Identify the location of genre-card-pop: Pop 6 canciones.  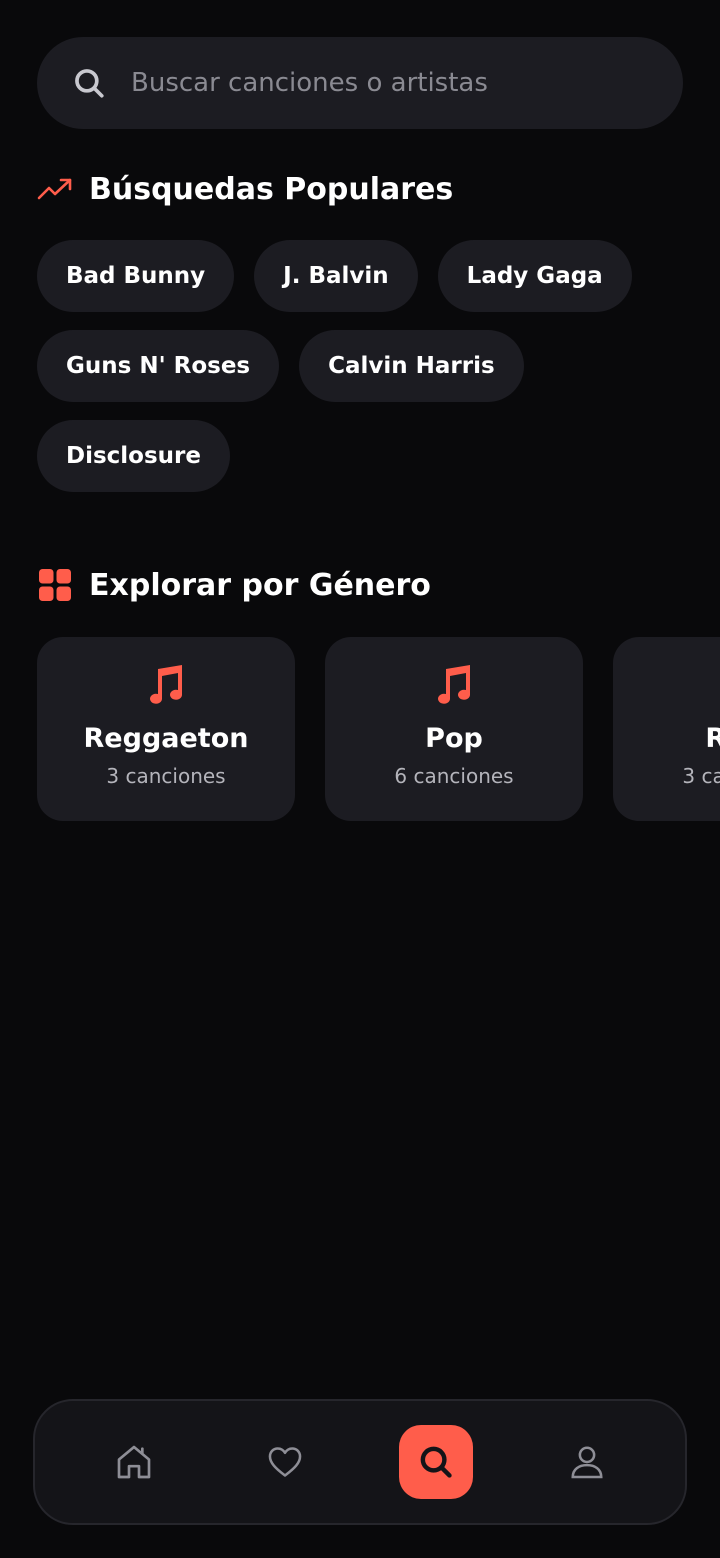
(454, 729).